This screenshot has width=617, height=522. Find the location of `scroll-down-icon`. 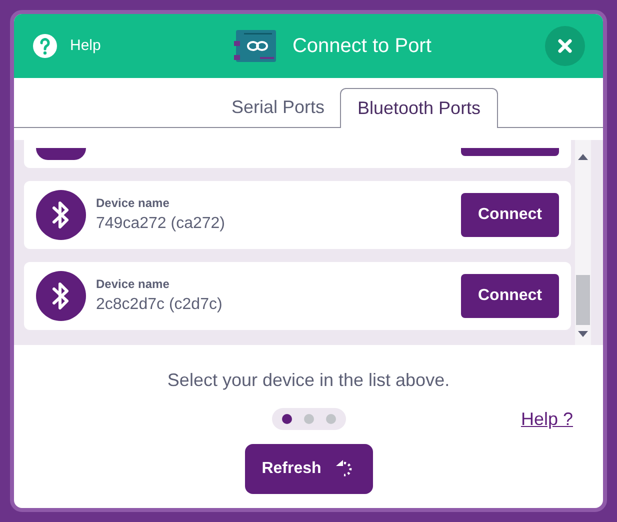

scroll-down-icon is located at coordinates (583, 334).